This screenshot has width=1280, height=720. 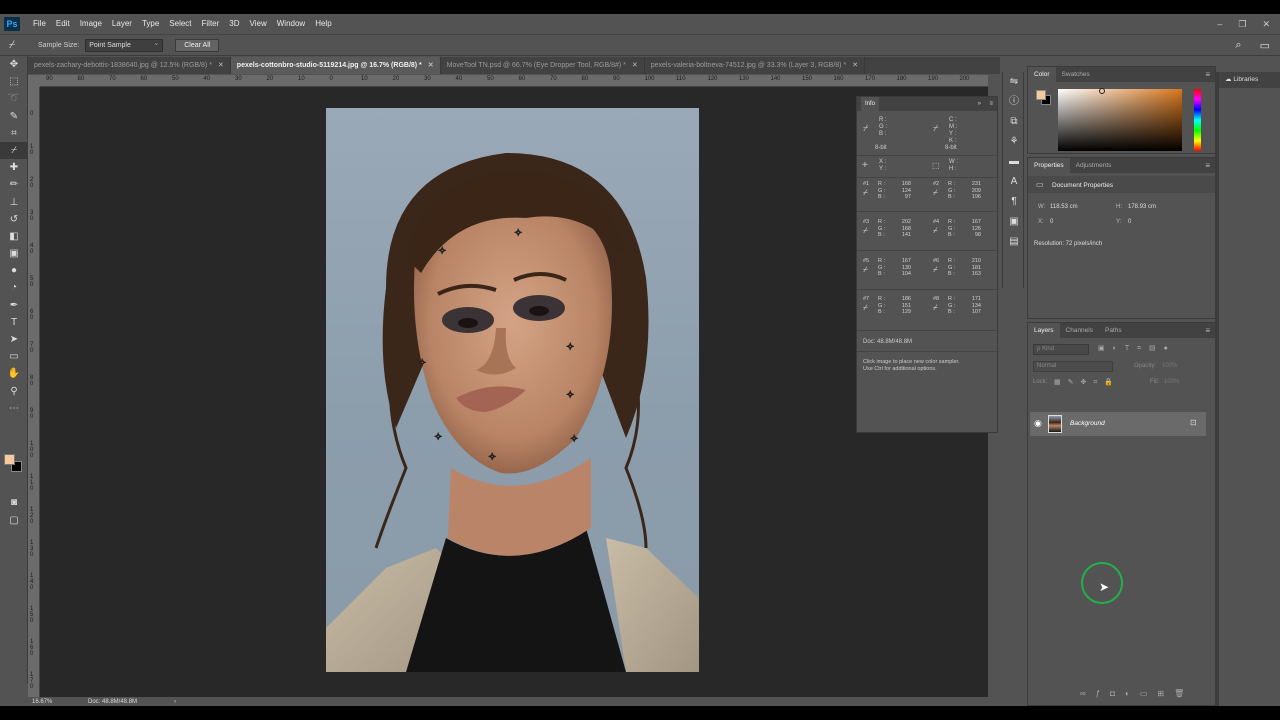 What do you see at coordinates (91, 24) in the screenshot?
I see `menu-image: Image` at bounding box center [91, 24].